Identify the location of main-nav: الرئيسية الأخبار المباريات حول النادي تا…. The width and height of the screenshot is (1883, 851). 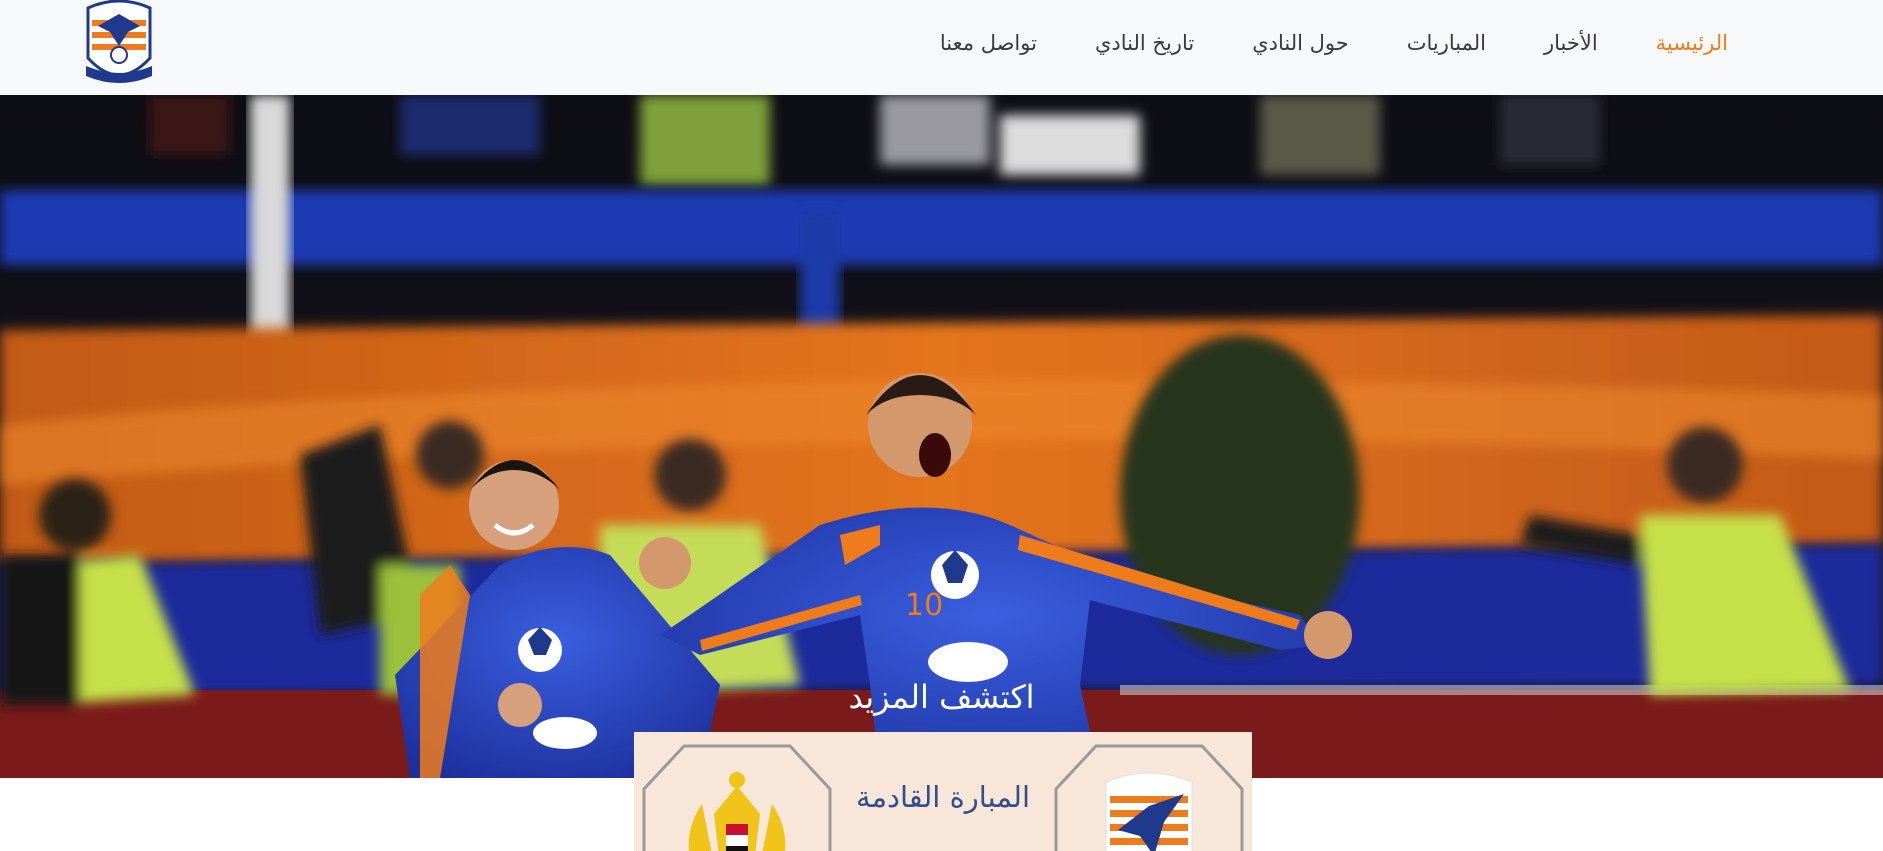
(1305, 43).